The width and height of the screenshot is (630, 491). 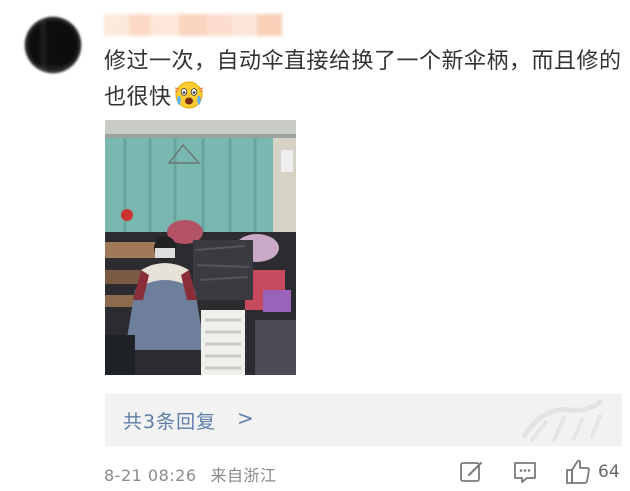 I want to click on chevron-right-icon: >, so click(x=245, y=418).